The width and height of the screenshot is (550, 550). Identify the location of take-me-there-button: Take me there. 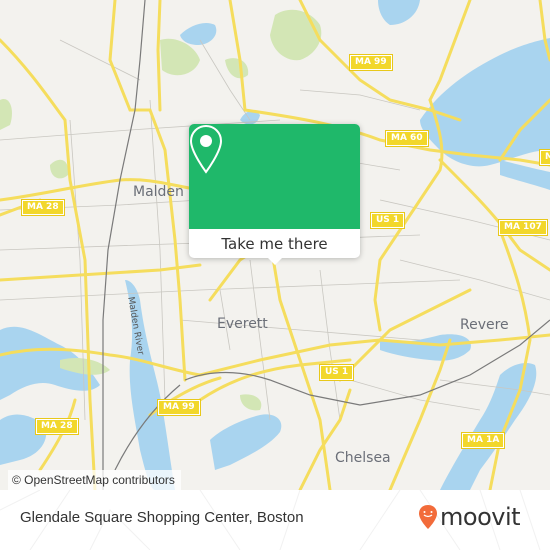
(274, 243).